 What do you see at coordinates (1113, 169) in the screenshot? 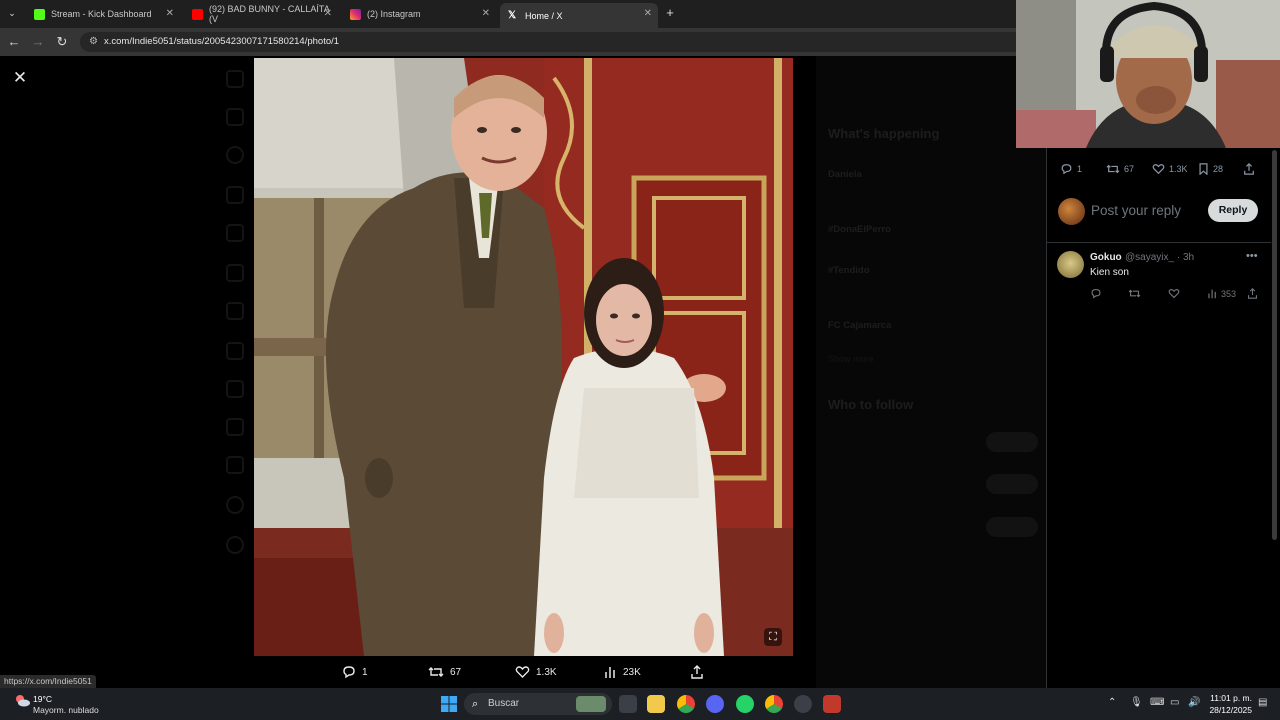
I see `repost-icon` at bounding box center [1113, 169].